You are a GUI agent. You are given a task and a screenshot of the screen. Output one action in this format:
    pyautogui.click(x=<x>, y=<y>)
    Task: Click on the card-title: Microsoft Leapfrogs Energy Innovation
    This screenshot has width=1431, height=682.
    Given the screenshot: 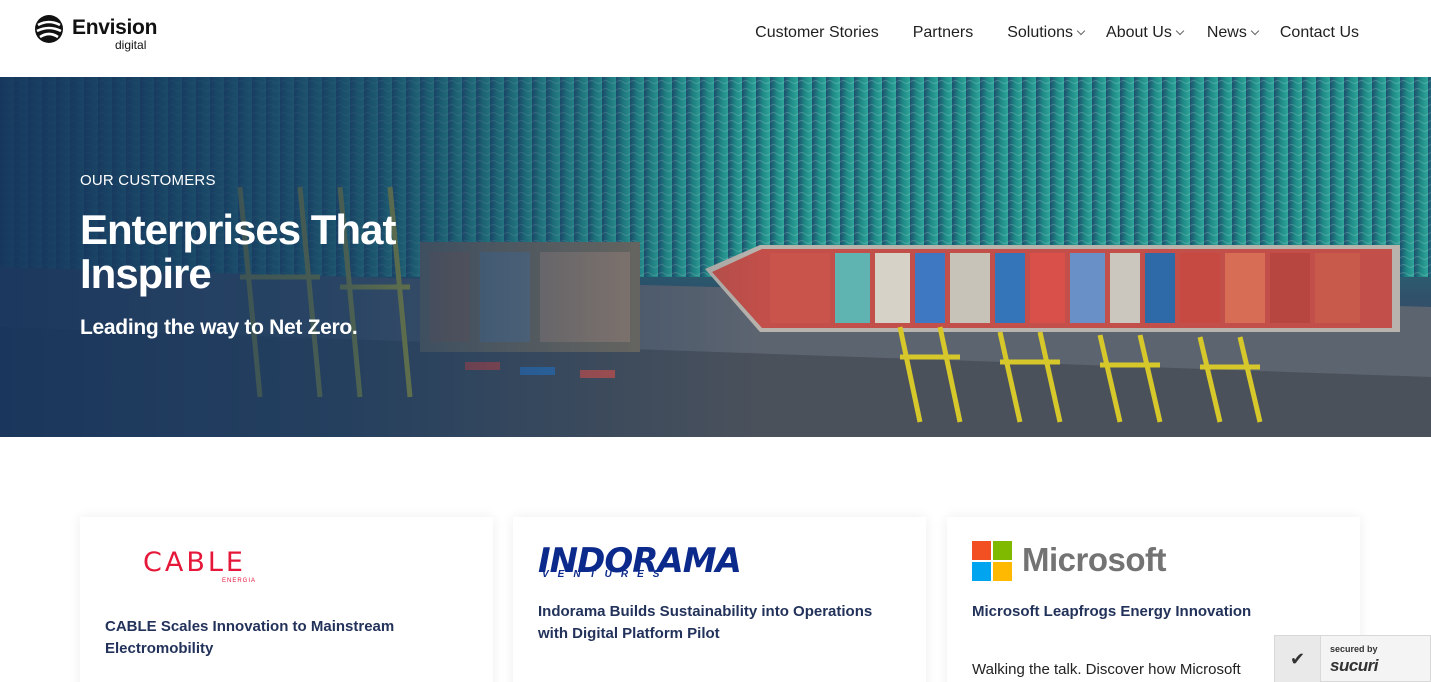 What is the action you would take?
    pyautogui.click(x=1152, y=612)
    